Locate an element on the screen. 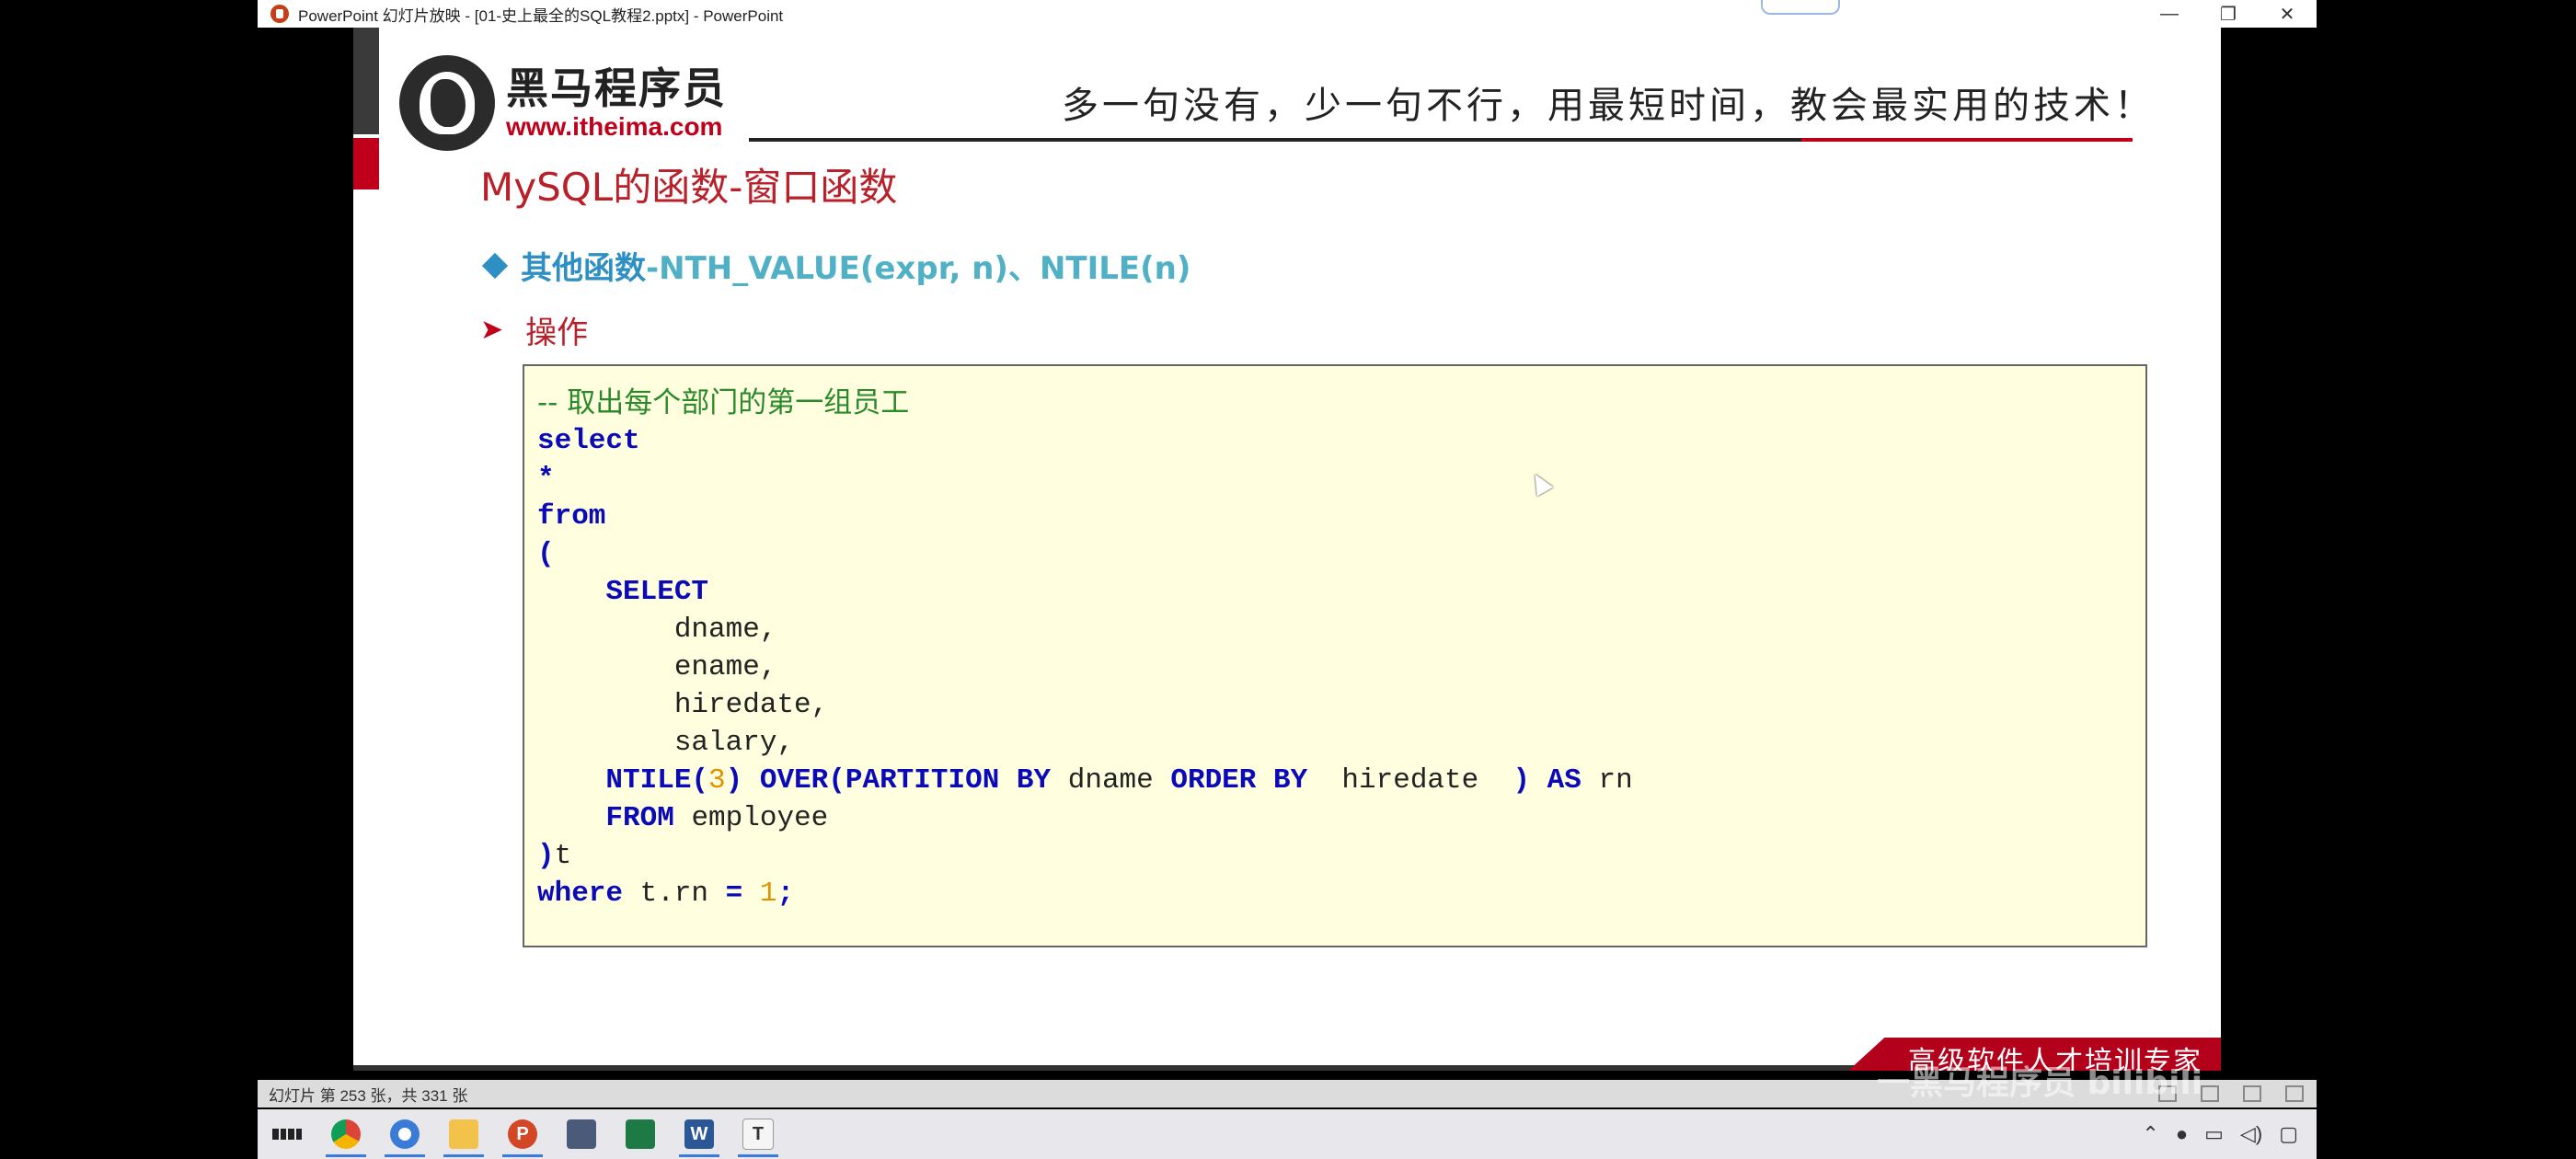 This screenshot has height=1159, width=2576. taskbar-calculator is located at coordinates (581, 1134).